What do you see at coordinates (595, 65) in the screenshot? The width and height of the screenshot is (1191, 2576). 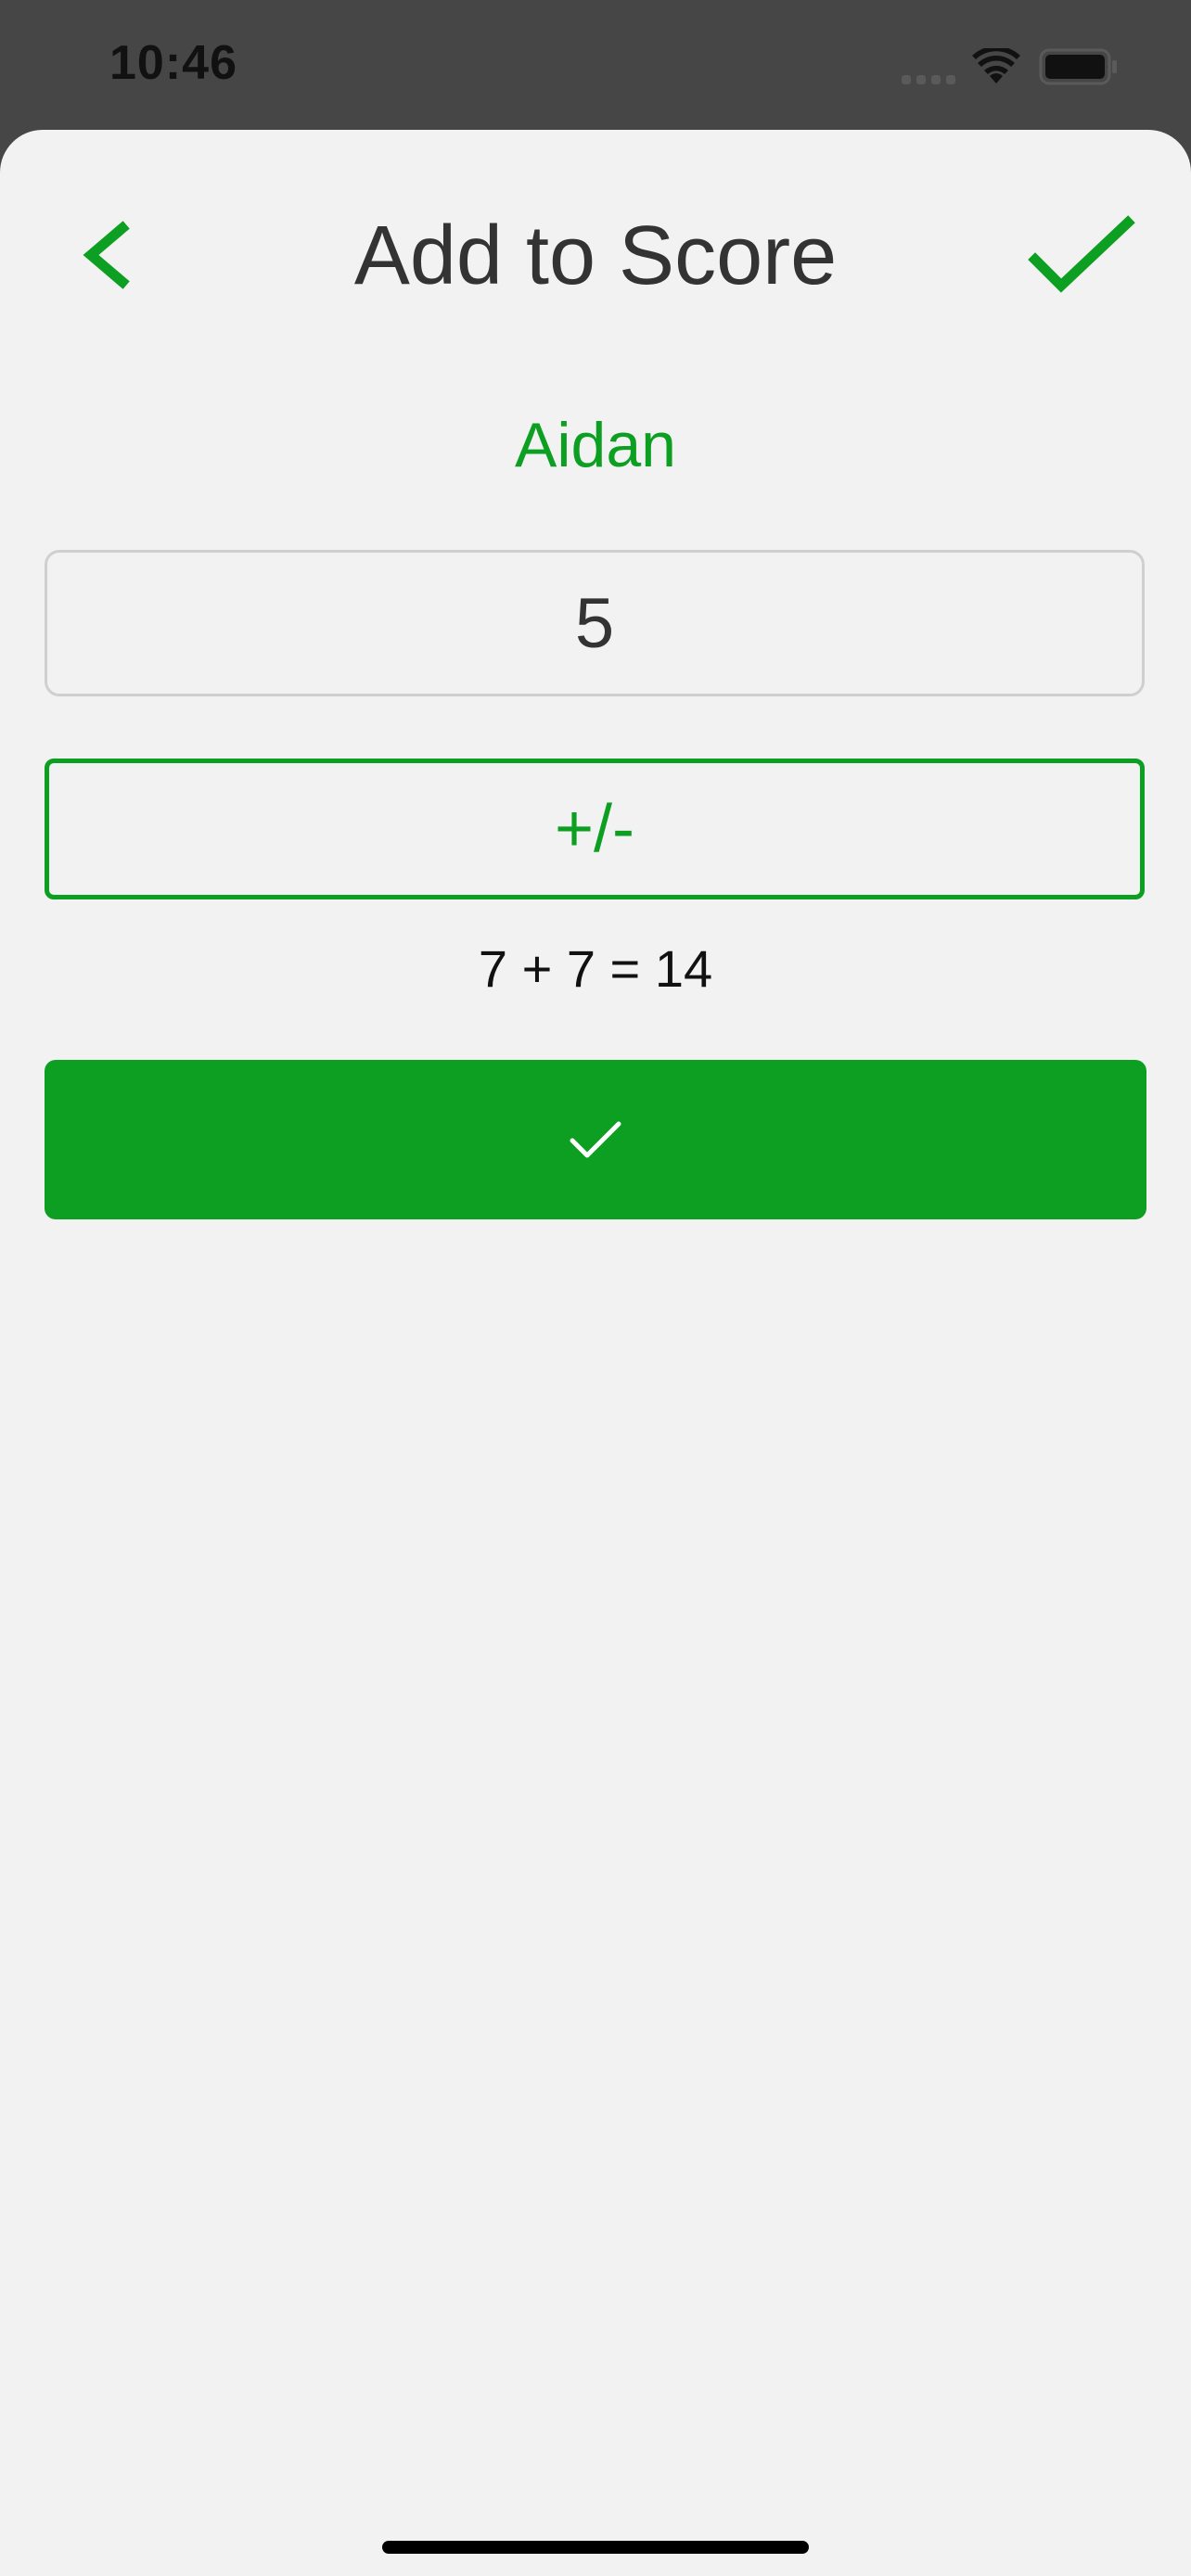 I see `status-bar: 10:46` at bounding box center [595, 65].